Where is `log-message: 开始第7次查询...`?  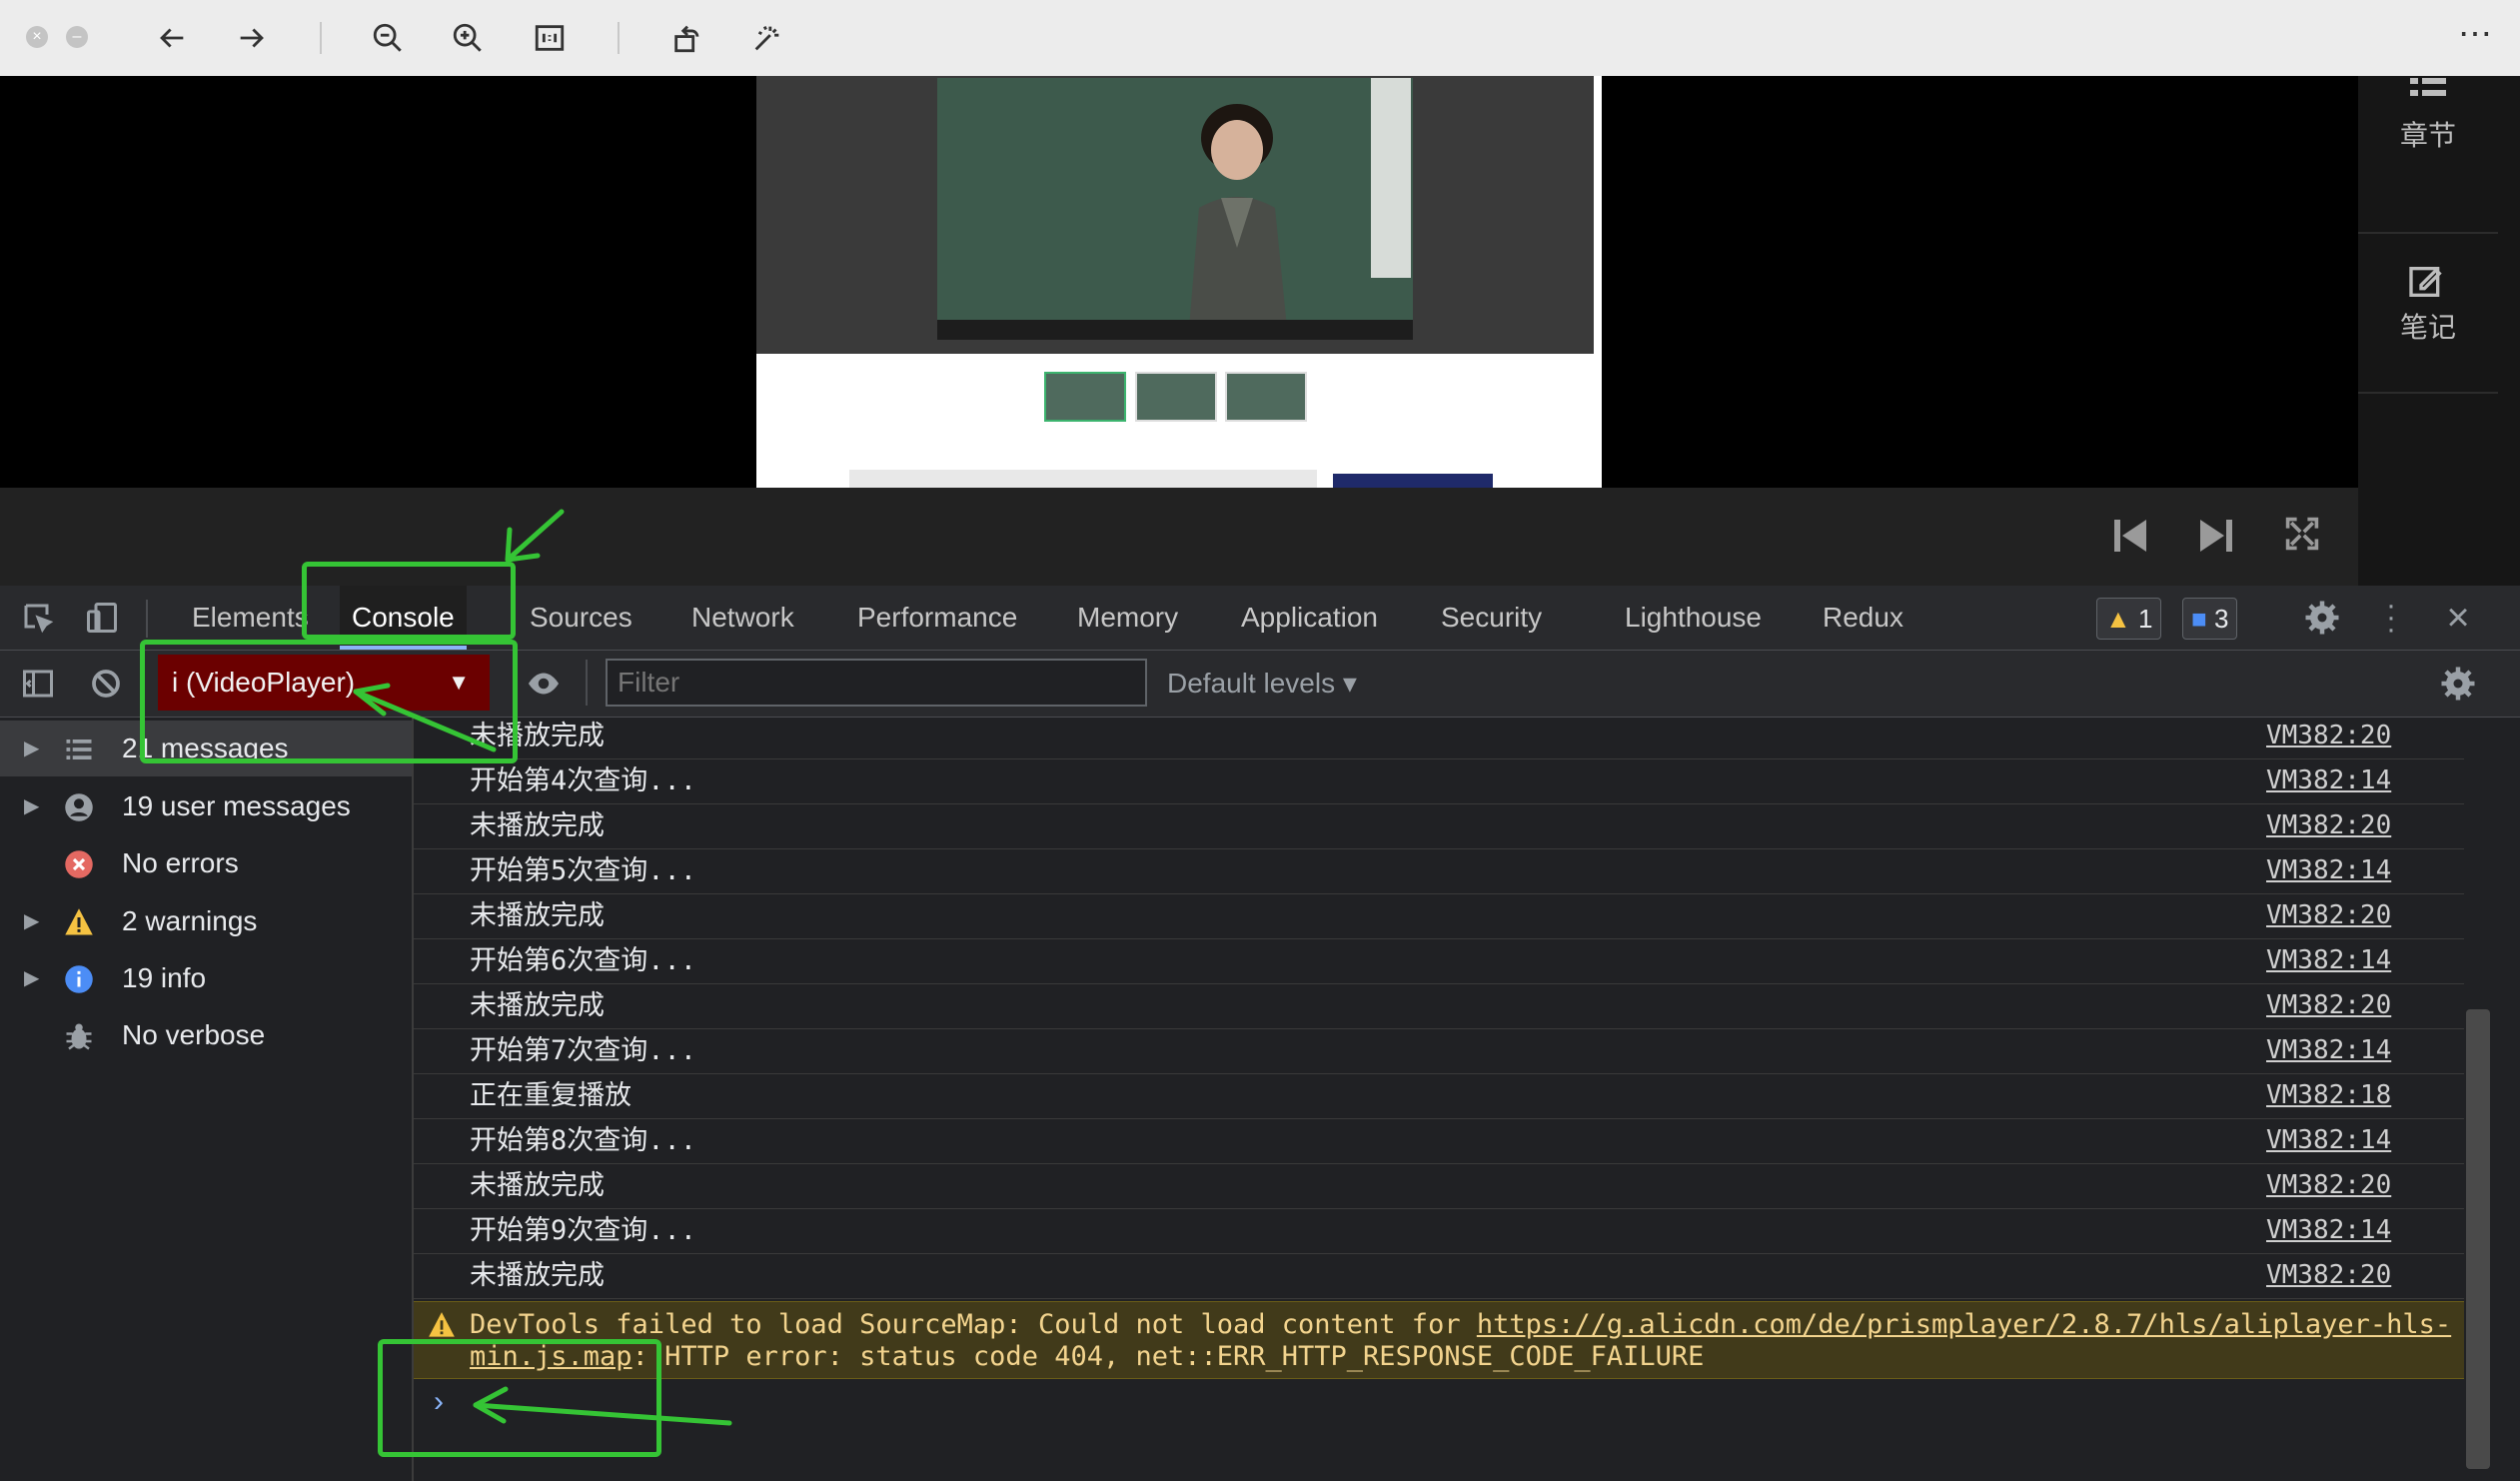
log-message: 开始第7次查询... is located at coordinates (583, 1050).